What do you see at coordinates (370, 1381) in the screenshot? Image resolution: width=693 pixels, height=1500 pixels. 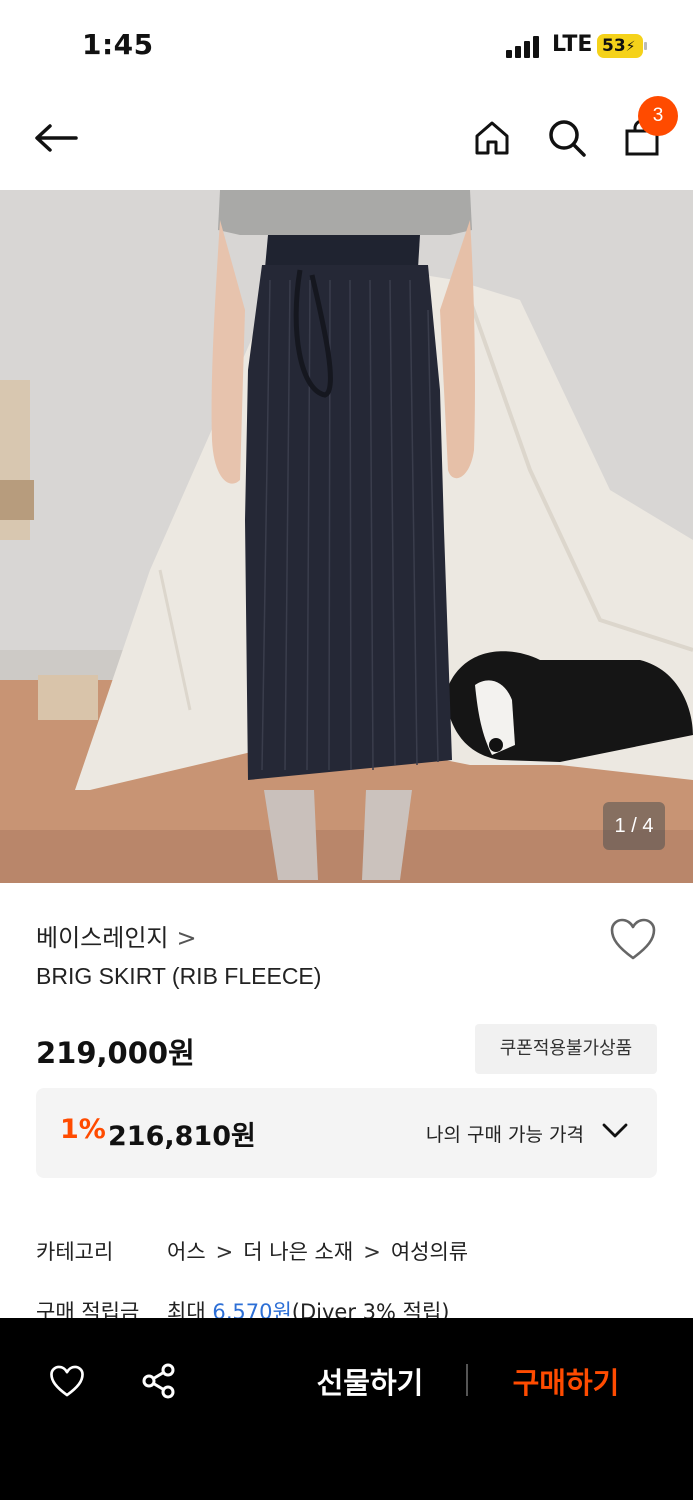 I see `gift-button: 선물하기` at bounding box center [370, 1381].